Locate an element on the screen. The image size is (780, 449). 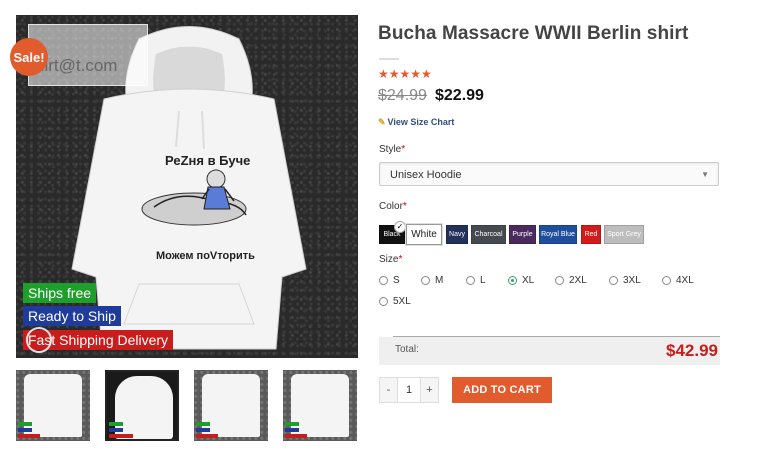
size-option-3xl: 3XL is located at coordinates (625, 280).